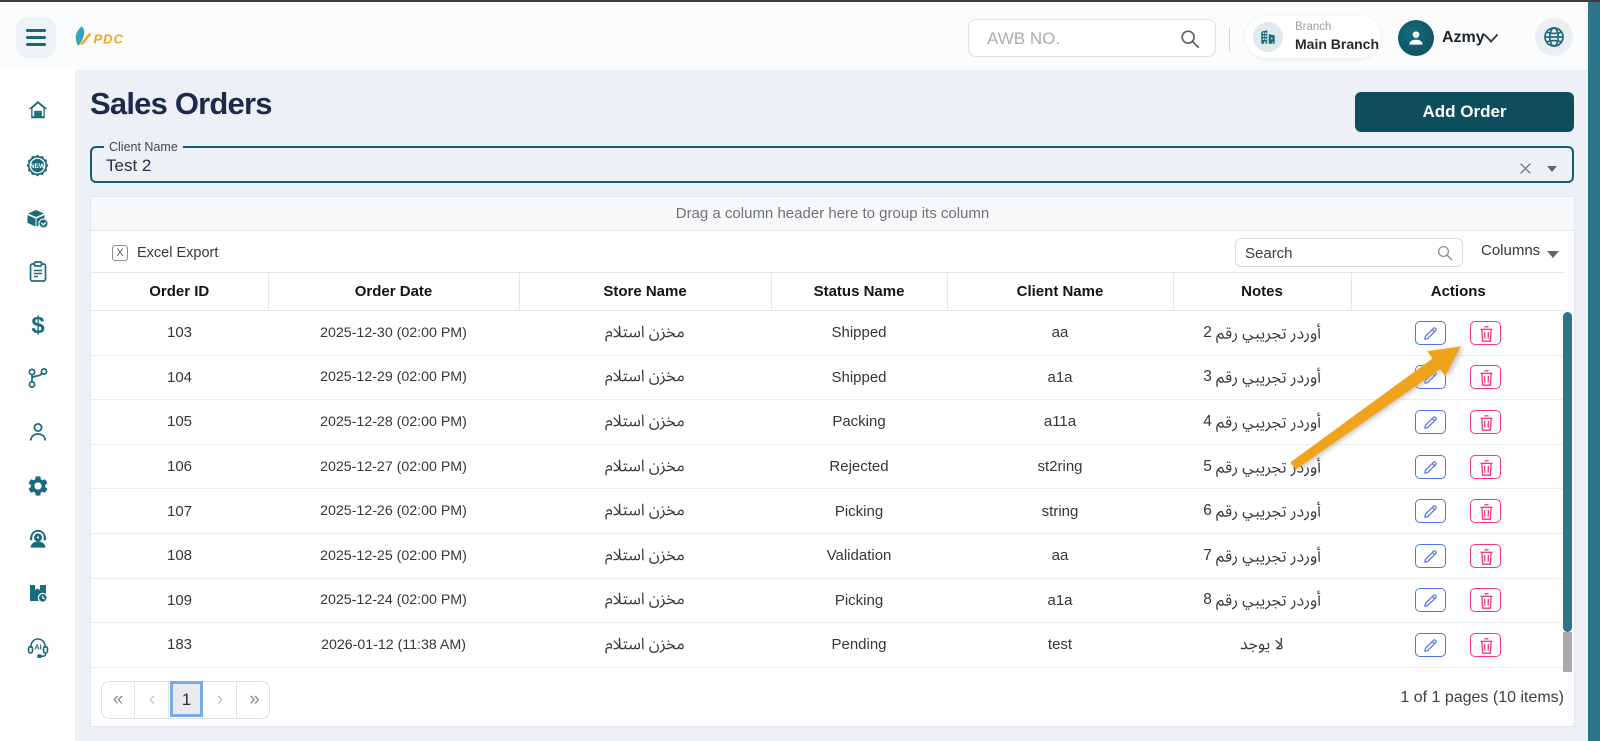 The height and width of the screenshot is (741, 1600). Describe the element at coordinates (38, 647) in the screenshot. I see `svg-text: AI` at that location.